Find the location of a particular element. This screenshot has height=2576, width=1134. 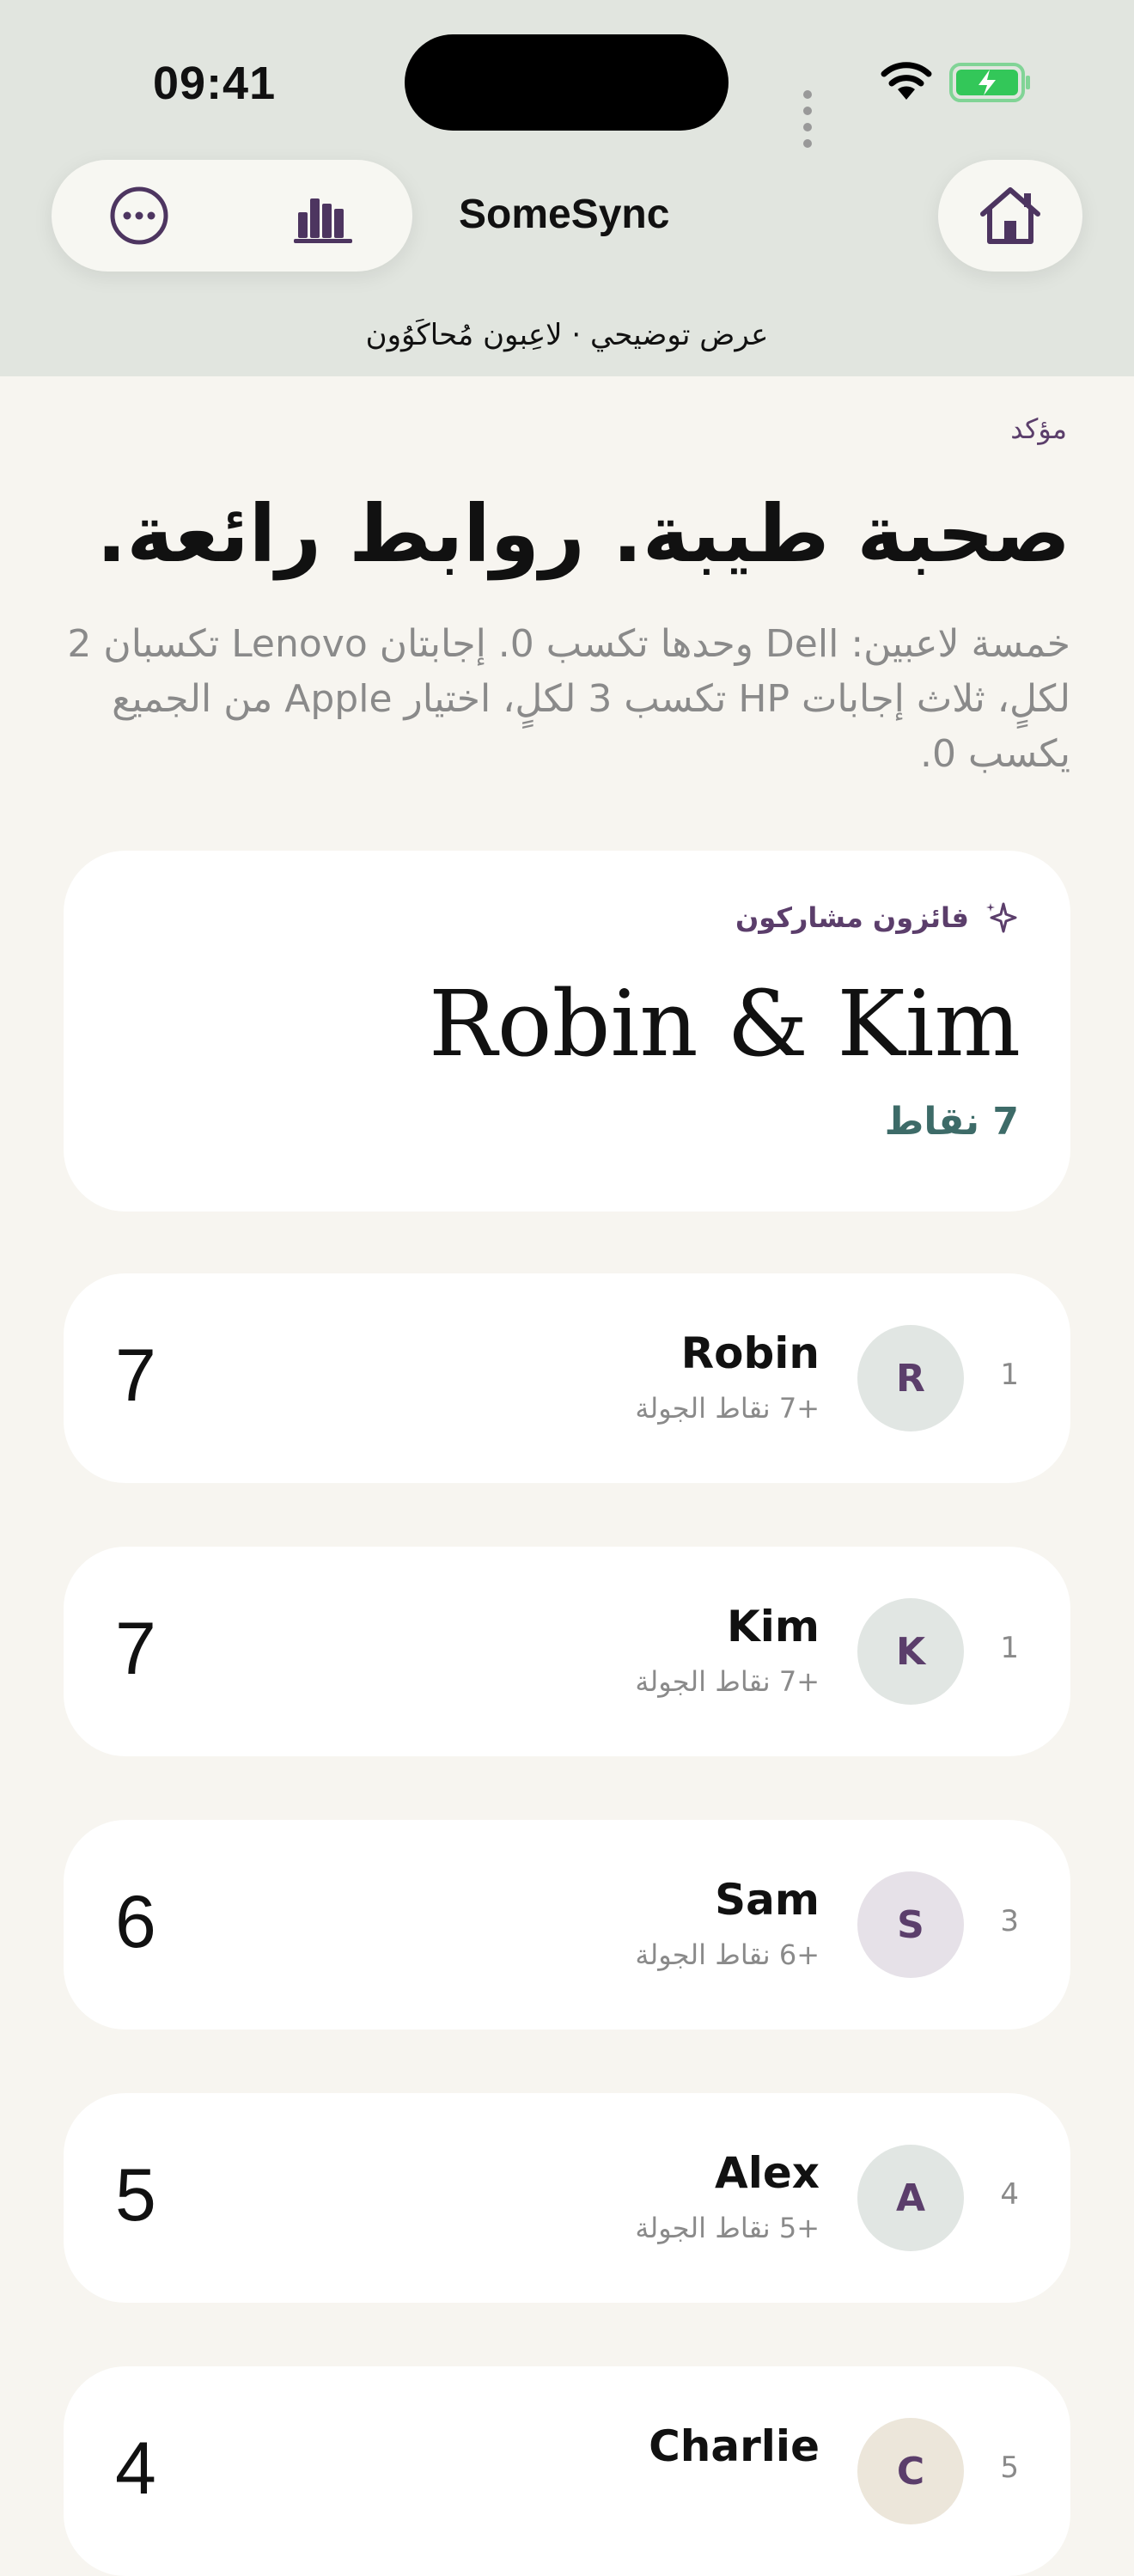

player-name: Alex is located at coordinates (767, 2173).